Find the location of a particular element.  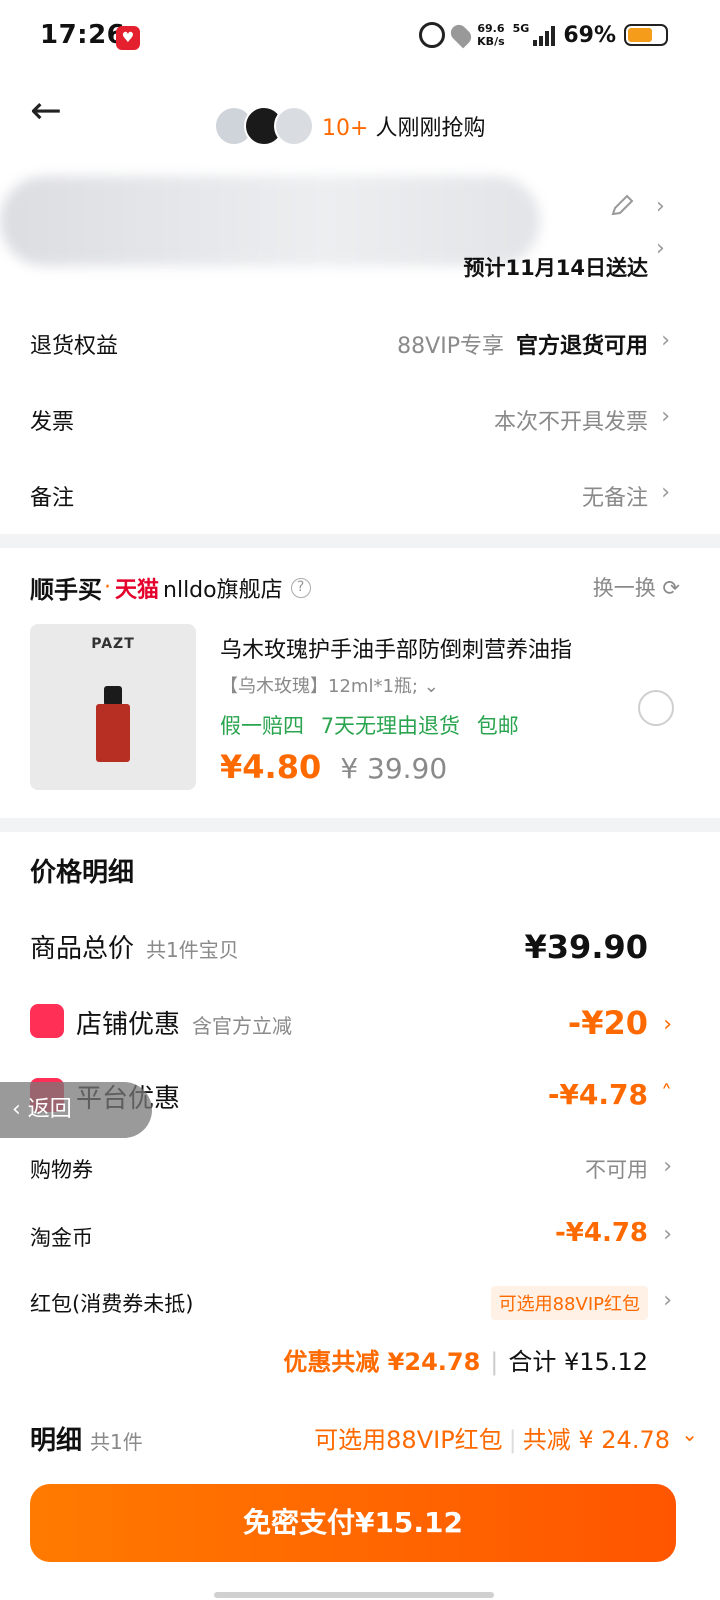

buyer-avatars is located at coordinates (264, 126).